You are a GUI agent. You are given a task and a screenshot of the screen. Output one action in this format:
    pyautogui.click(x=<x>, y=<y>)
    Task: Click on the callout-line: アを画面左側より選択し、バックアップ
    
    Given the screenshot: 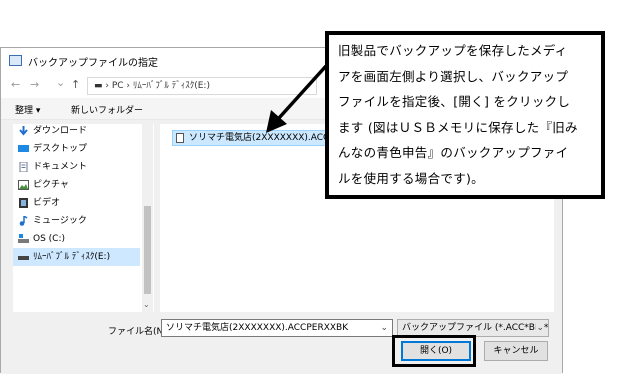 What is the action you would take?
    pyautogui.click(x=453, y=76)
    